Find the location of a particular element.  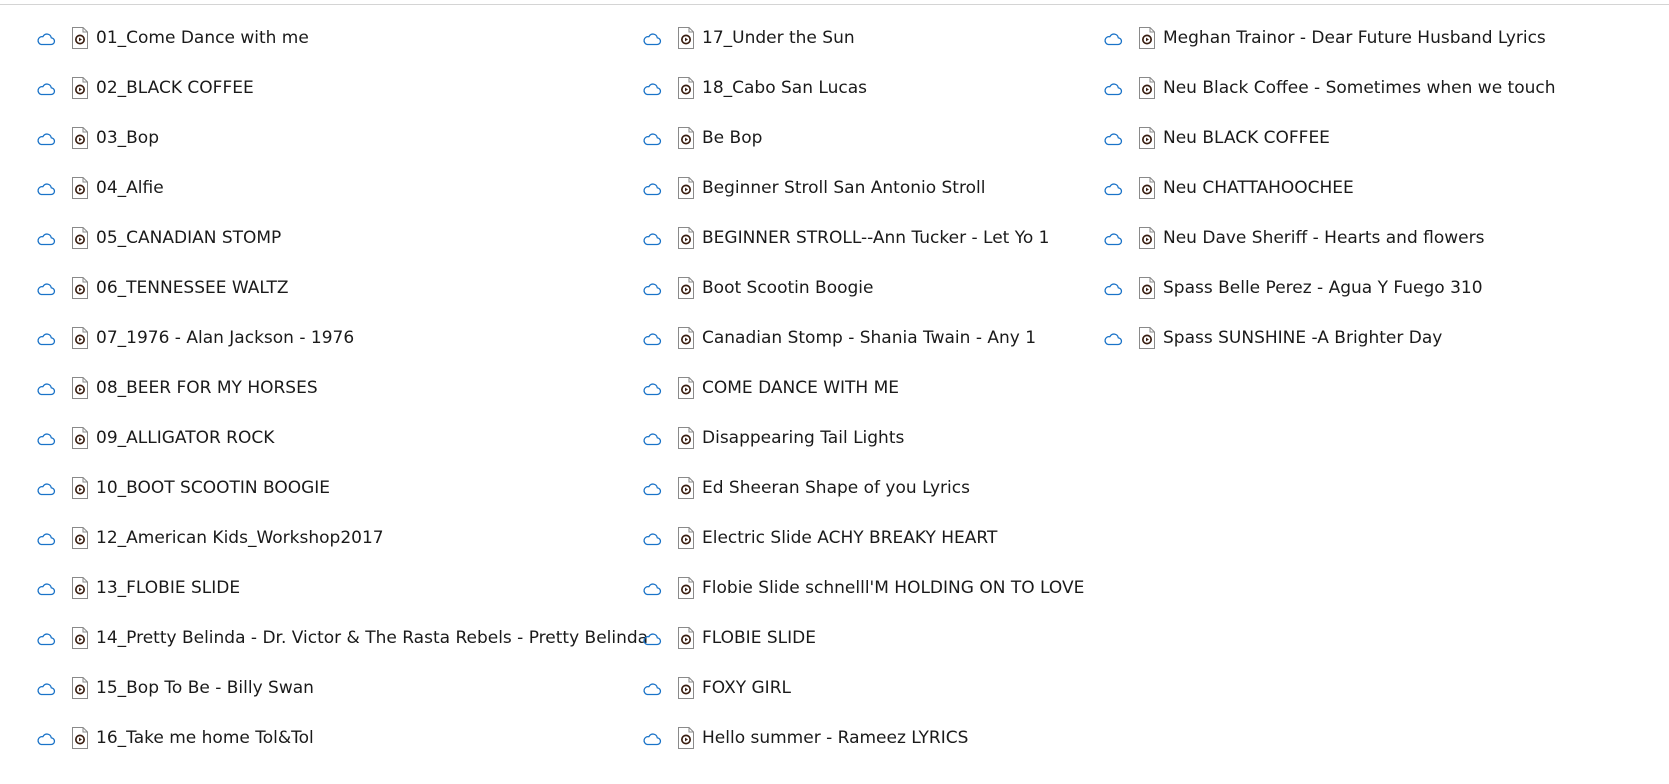

file-name: 05_CANADIAN STOMP is located at coordinates (188, 238).